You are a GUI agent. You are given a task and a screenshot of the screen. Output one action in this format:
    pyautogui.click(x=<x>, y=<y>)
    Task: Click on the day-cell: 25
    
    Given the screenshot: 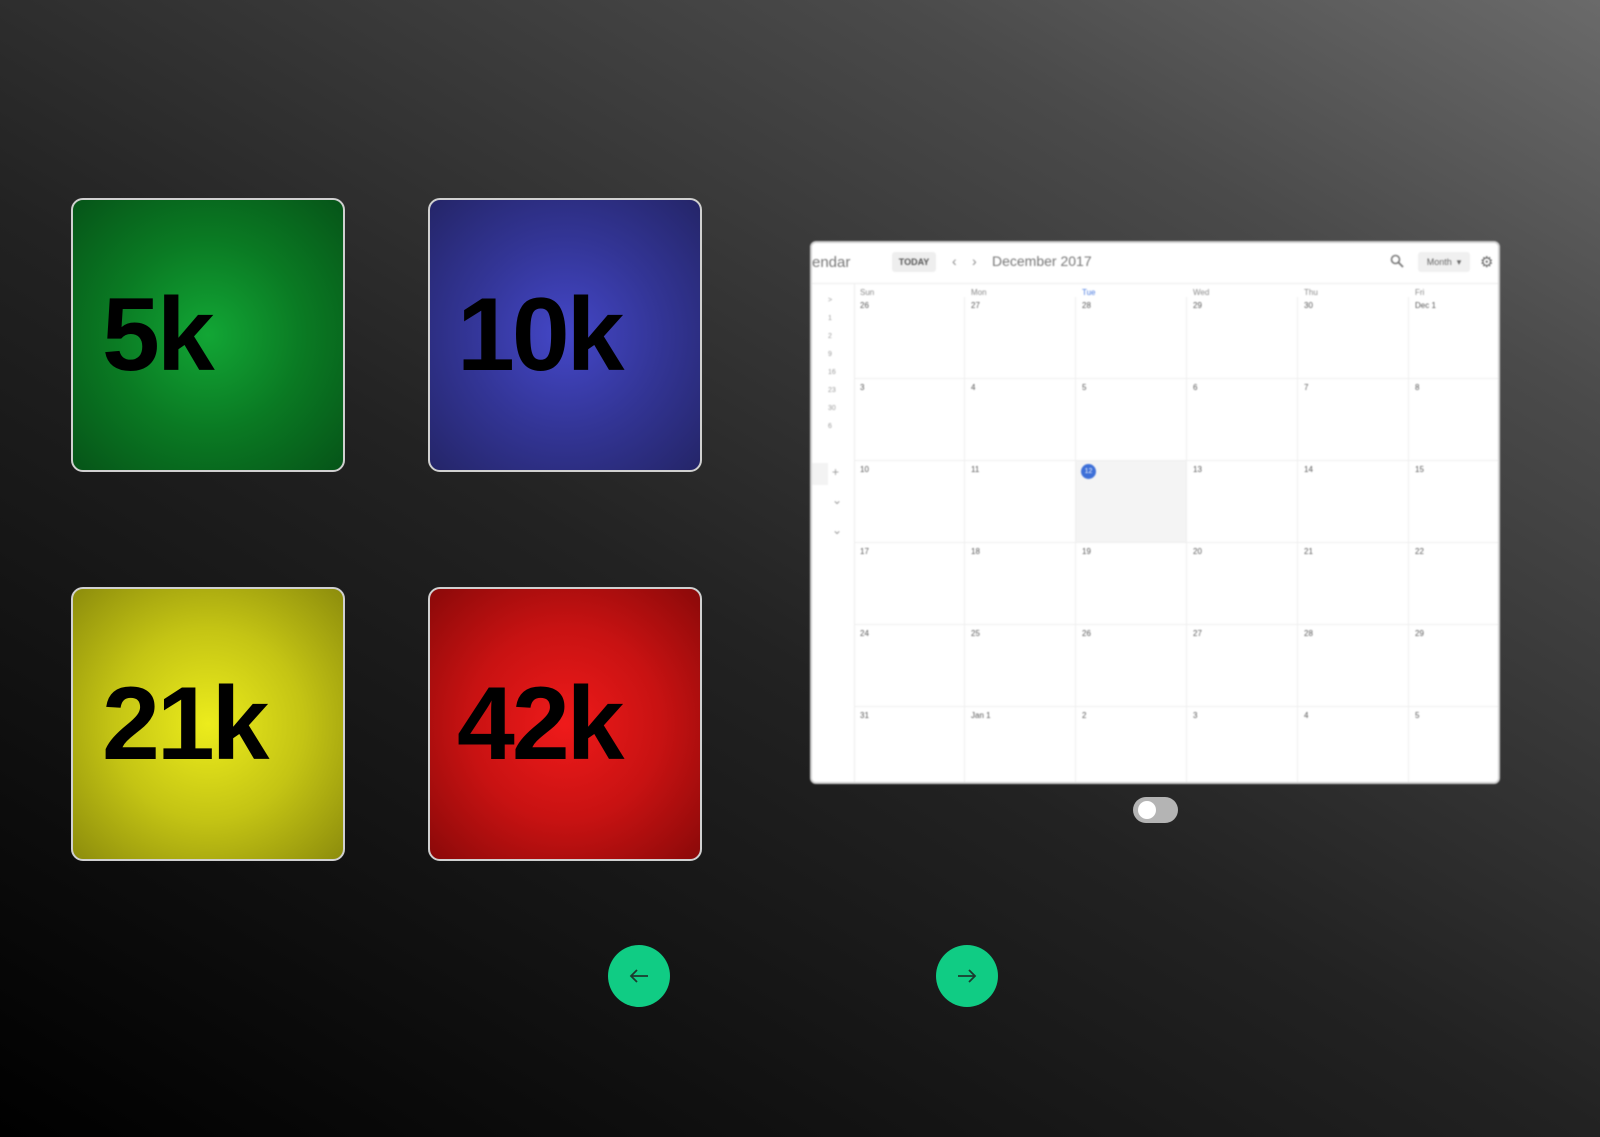 What is the action you would take?
    pyautogui.click(x=1020, y=666)
    